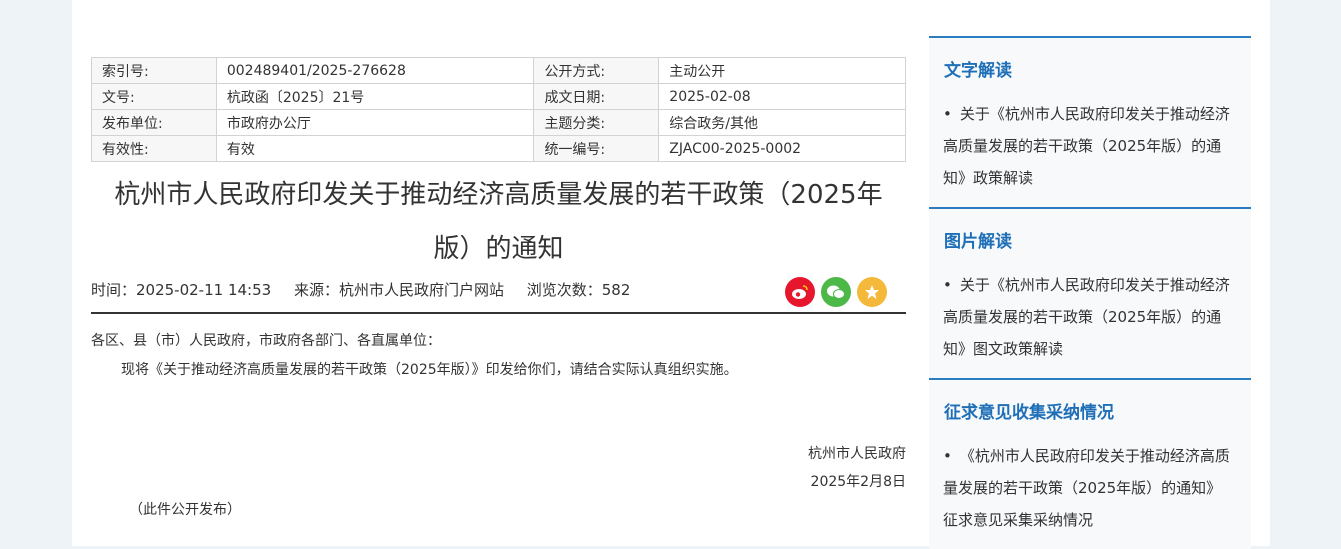 This screenshot has width=1341, height=549. I want to click on table-row: 索引号: 002489401/2025-276628 公开方式: 主动公开, so click(498, 70).